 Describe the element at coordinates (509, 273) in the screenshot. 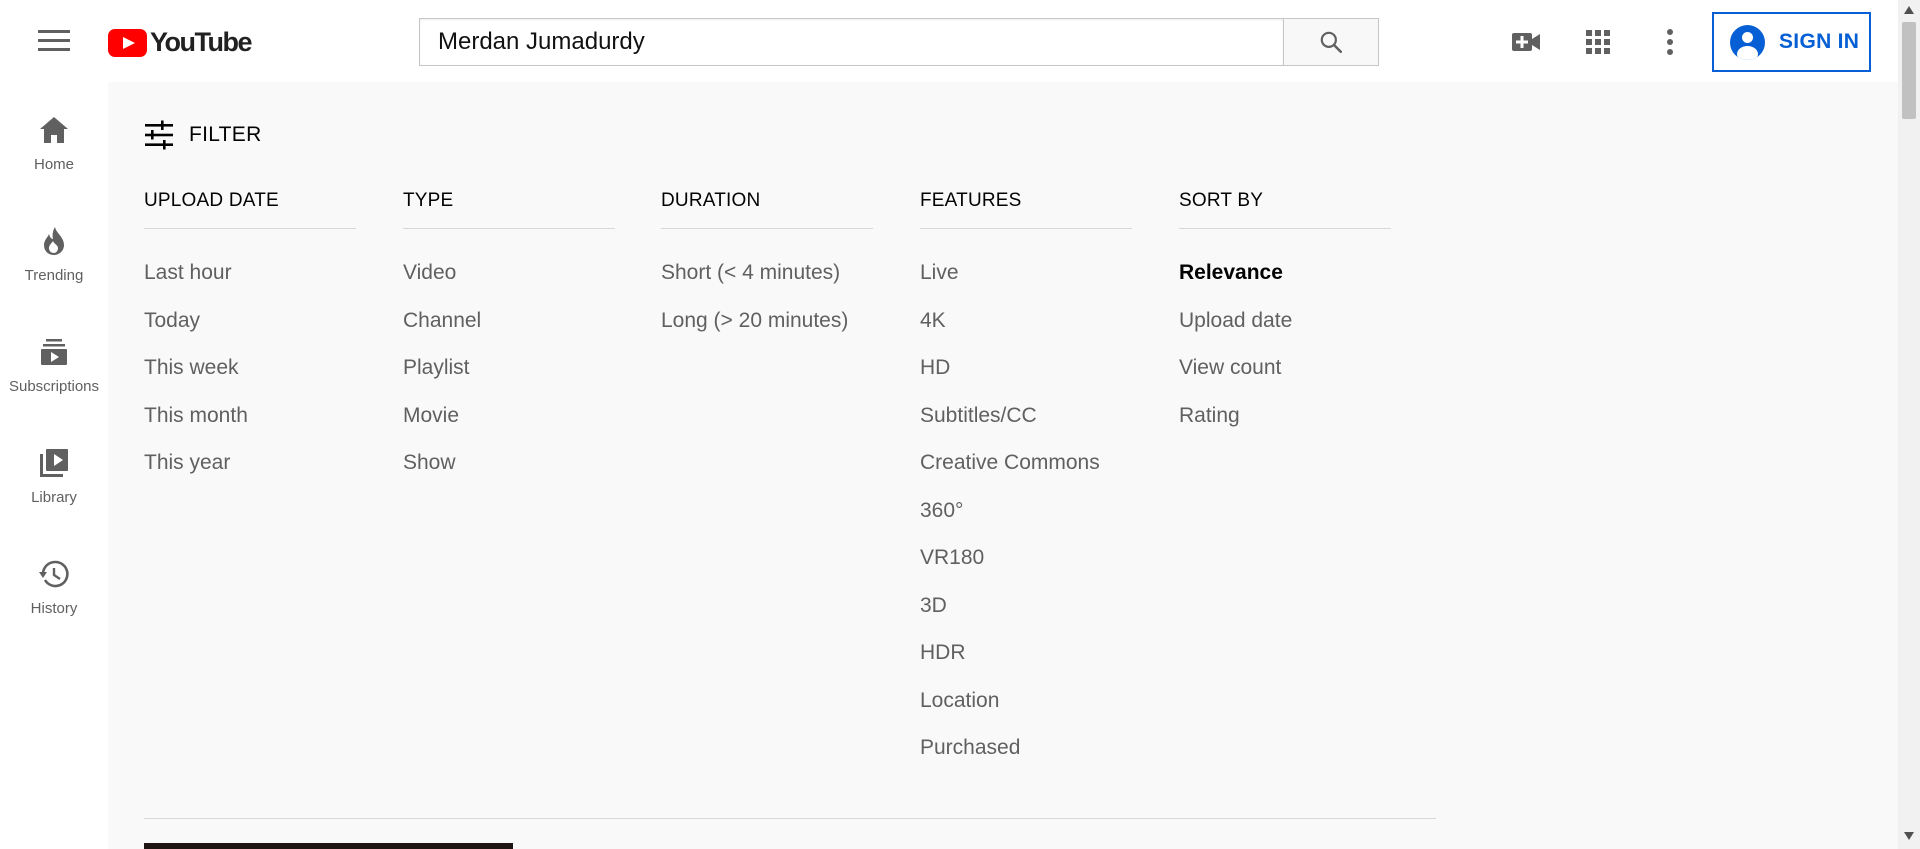

I see `filter-option-video: Video` at that location.